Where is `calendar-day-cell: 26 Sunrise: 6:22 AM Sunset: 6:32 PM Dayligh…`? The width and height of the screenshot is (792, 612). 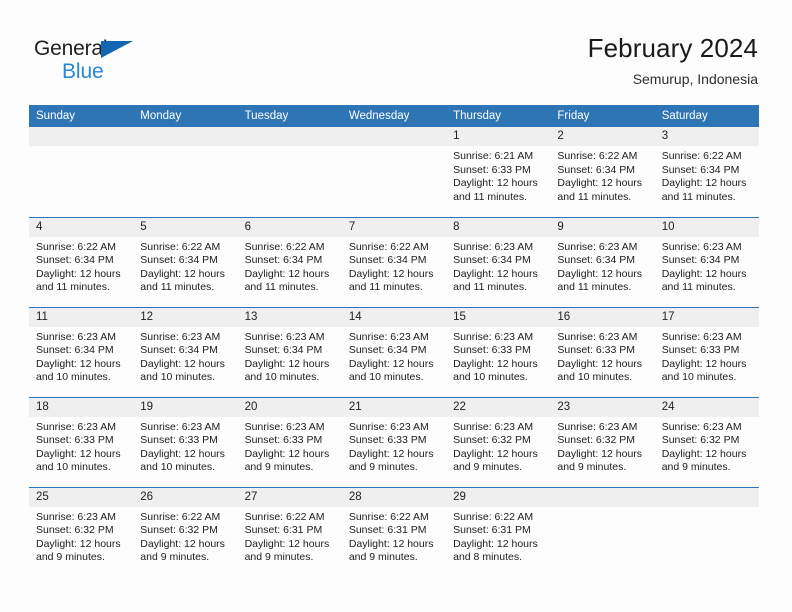 calendar-day-cell: 26 Sunrise: 6:22 AM Sunset: 6:32 PM Dayligh… is located at coordinates (185, 531).